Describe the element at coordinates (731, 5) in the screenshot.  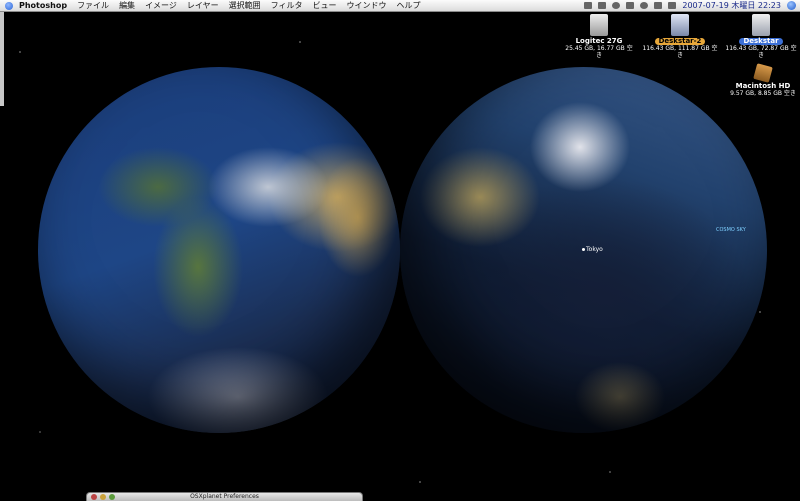
I see `menu-clock: 2007-07-19 木曜日 22:23` at that location.